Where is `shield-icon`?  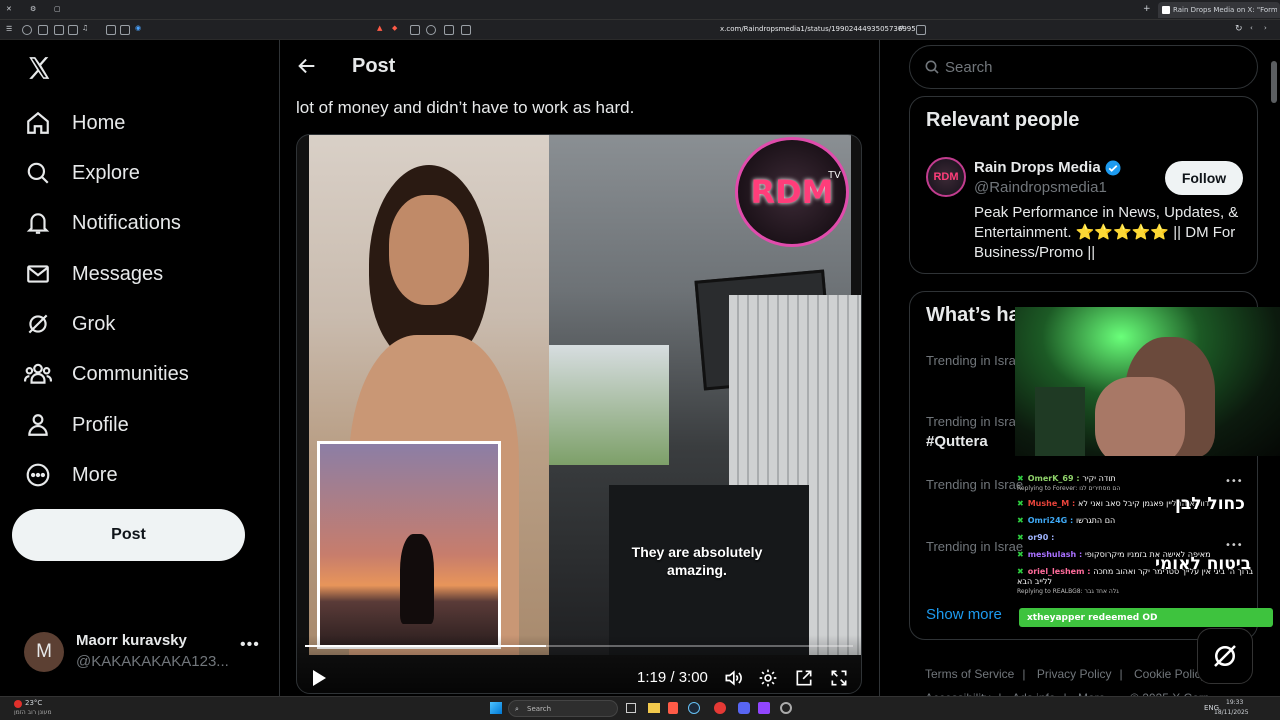
shield-icon is located at coordinates (27, 30).